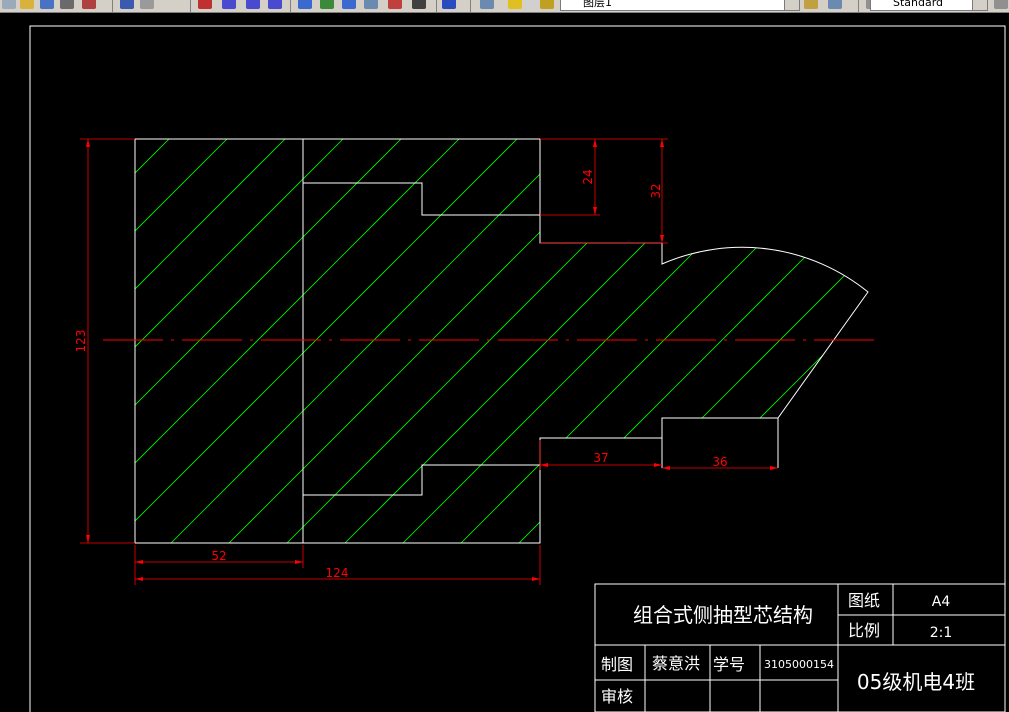 The width and height of the screenshot is (1009, 712). Describe the element at coordinates (449, 4) in the screenshot. I see `help-icon` at that location.